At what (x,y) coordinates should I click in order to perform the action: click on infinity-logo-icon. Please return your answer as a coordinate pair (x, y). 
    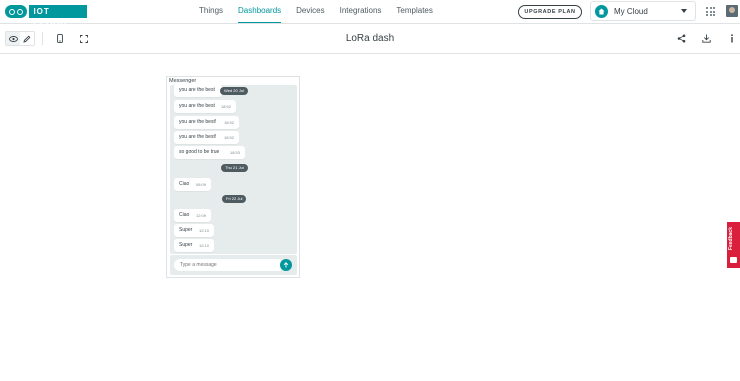
    Looking at the image, I should click on (16, 11).